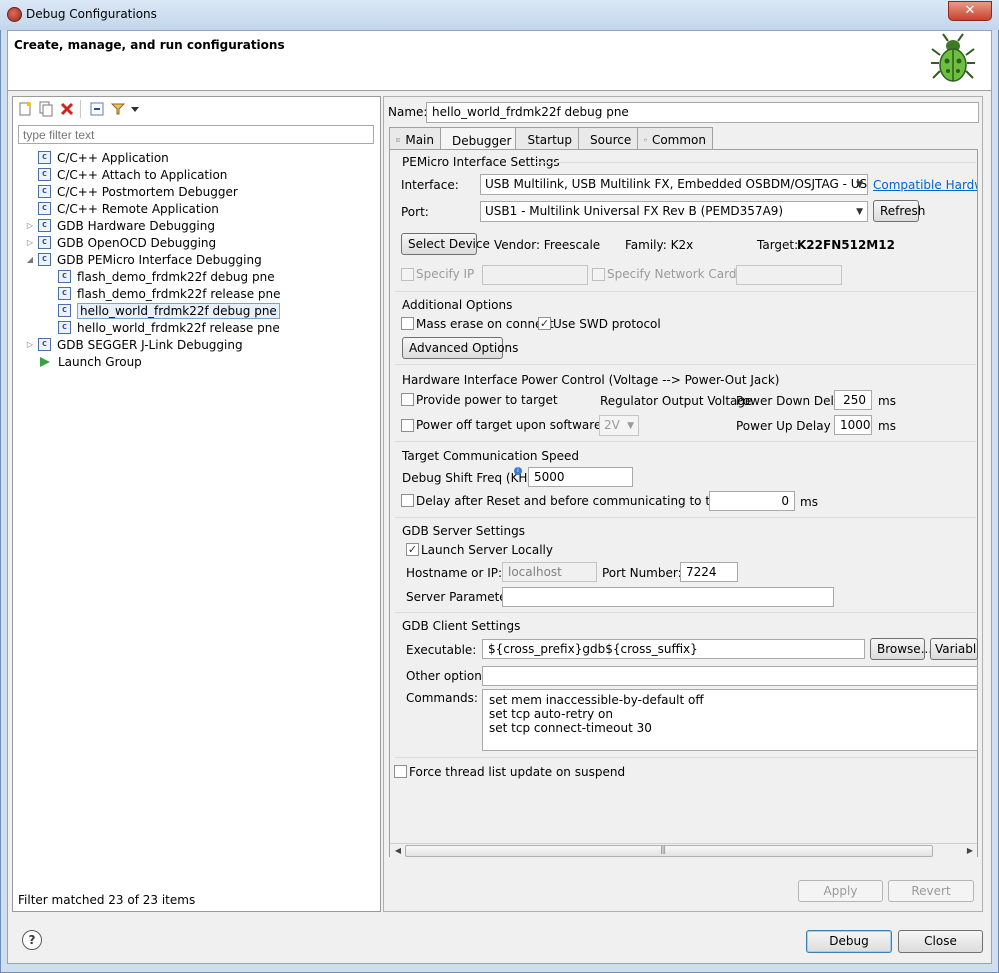  What do you see at coordinates (449, 676) in the screenshot?
I see `other-options-label: Other options:` at bounding box center [449, 676].